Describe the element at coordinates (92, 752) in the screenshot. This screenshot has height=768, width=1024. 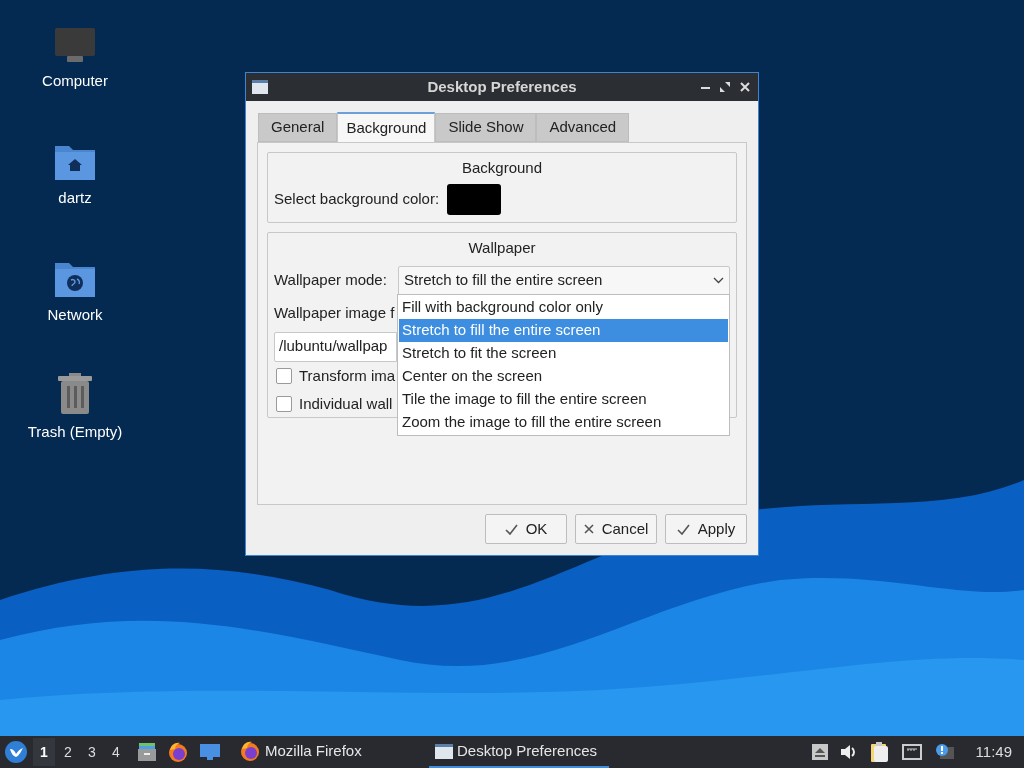
I see `workspace-button: 3` at that location.